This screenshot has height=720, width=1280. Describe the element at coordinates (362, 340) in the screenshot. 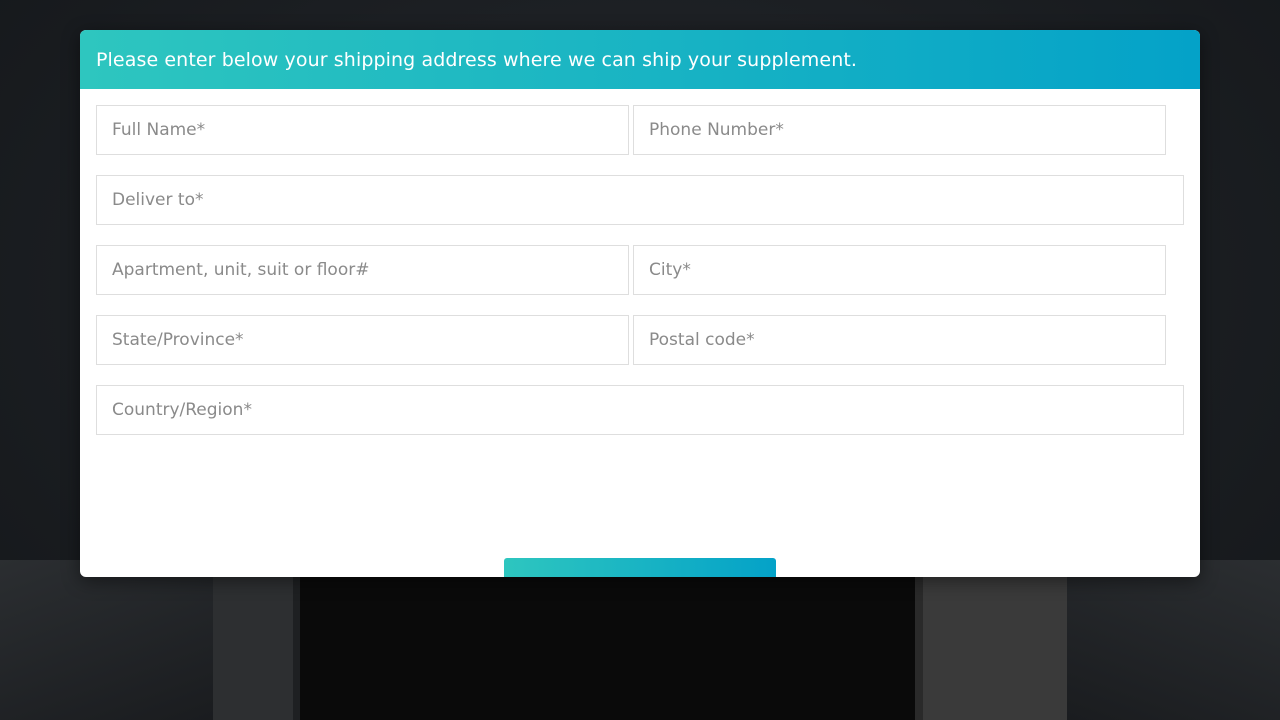

I see `state-province-input` at that location.